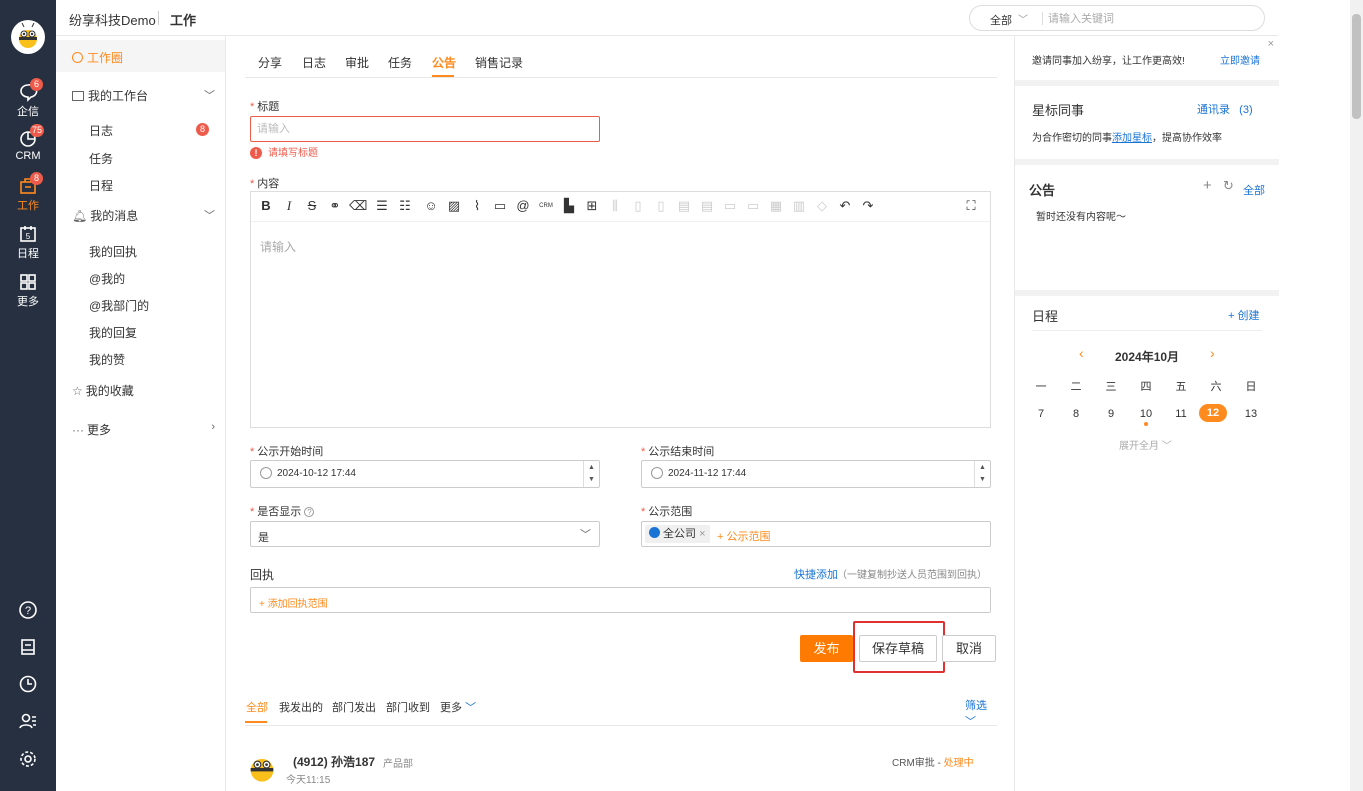 This screenshot has width=1363, height=791. Describe the element at coordinates (28, 647) in the screenshot. I see `note-icon` at that location.